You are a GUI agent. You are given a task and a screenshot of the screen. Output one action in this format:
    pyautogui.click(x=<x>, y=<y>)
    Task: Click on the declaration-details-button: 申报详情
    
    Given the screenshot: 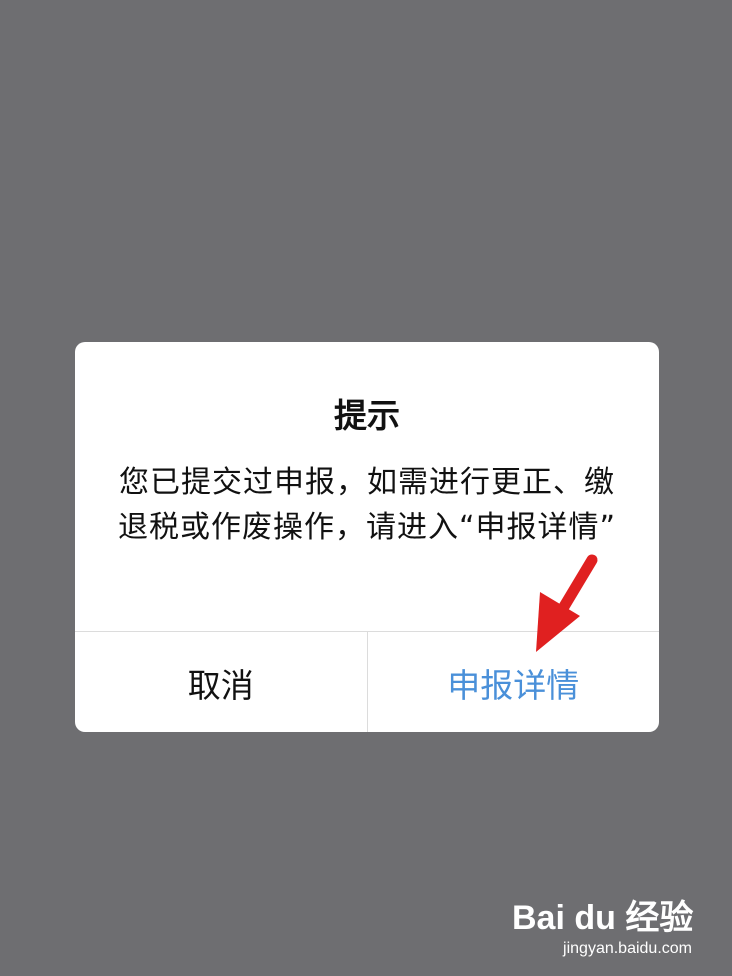 What is the action you would take?
    pyautogui.click(x=514, y=682)
    